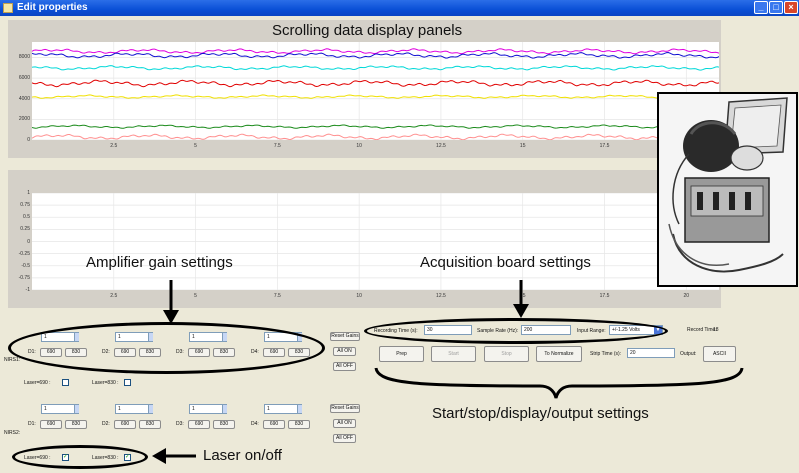 The width and height of the screenshot is (799, 473). I want to click on startstop-caption: Start/stop/display/output settings, so click(540, 413).